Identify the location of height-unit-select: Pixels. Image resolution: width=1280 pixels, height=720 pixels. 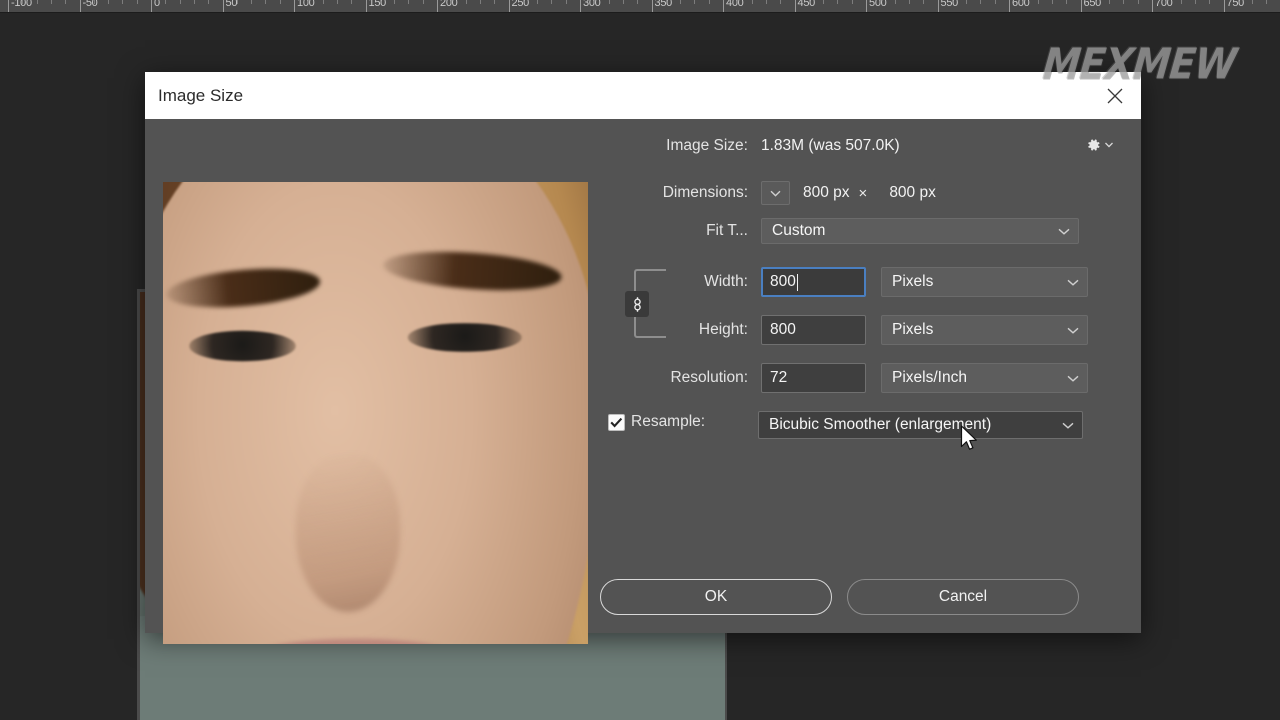
(984, 330).